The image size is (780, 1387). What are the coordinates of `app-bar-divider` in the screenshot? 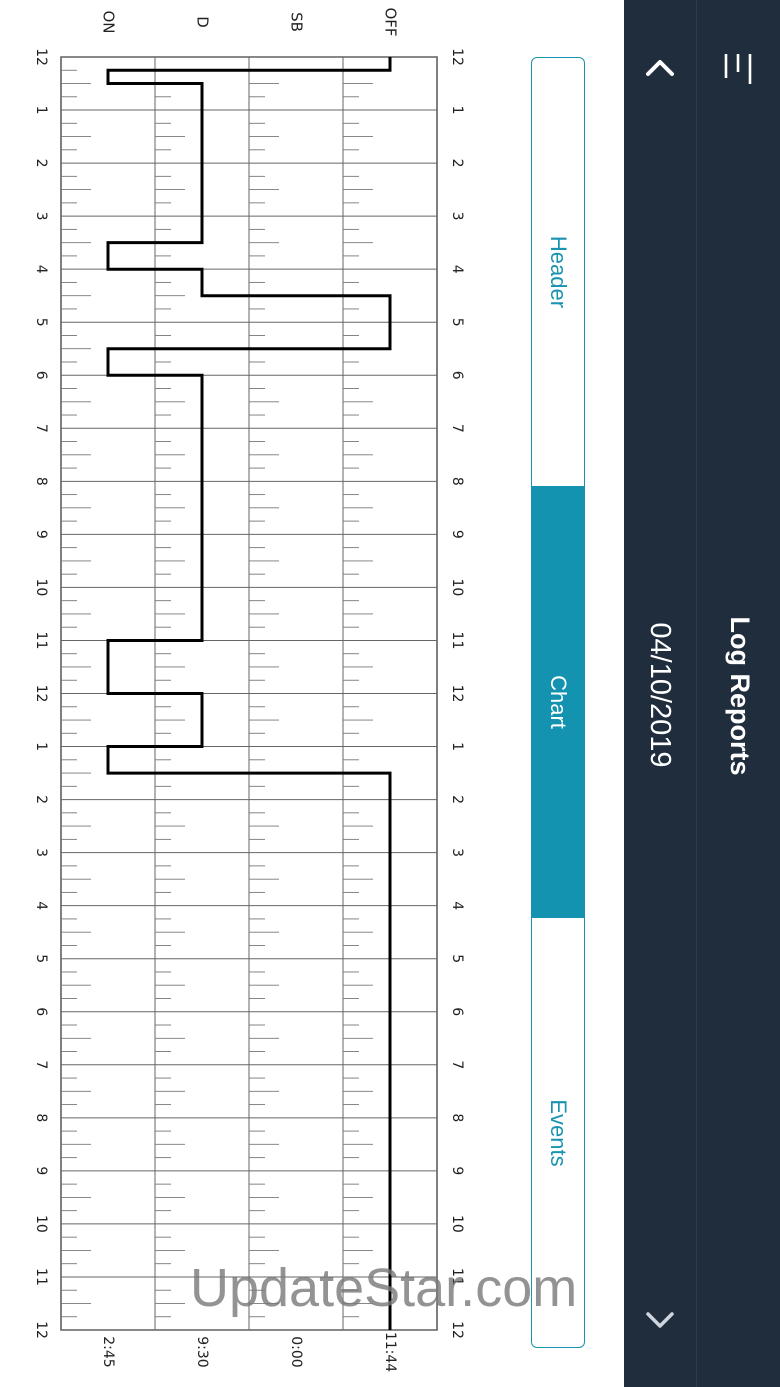 It's located at (696, 693).